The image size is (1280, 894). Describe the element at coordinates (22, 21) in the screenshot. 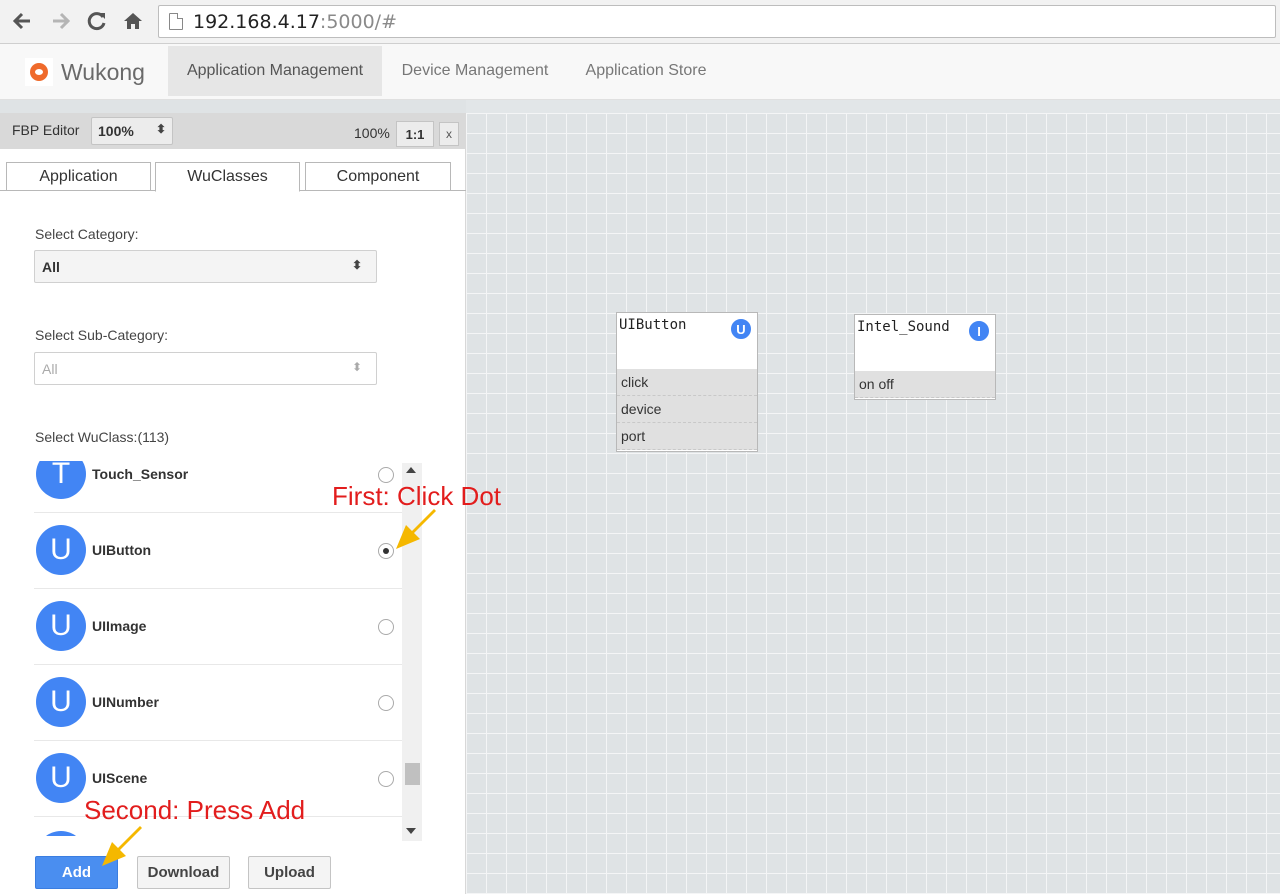

I see `back-arrow-icon` at that location.